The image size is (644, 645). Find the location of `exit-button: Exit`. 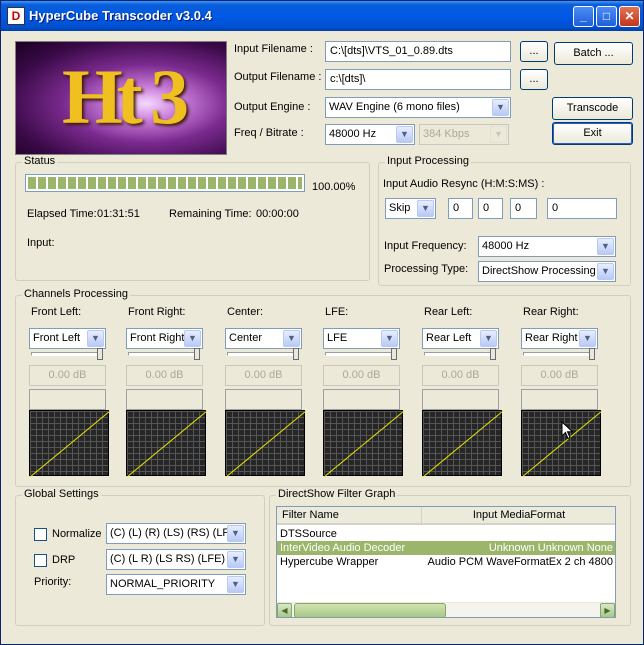

exit-button: Exit is located at coordinates (592, 133).